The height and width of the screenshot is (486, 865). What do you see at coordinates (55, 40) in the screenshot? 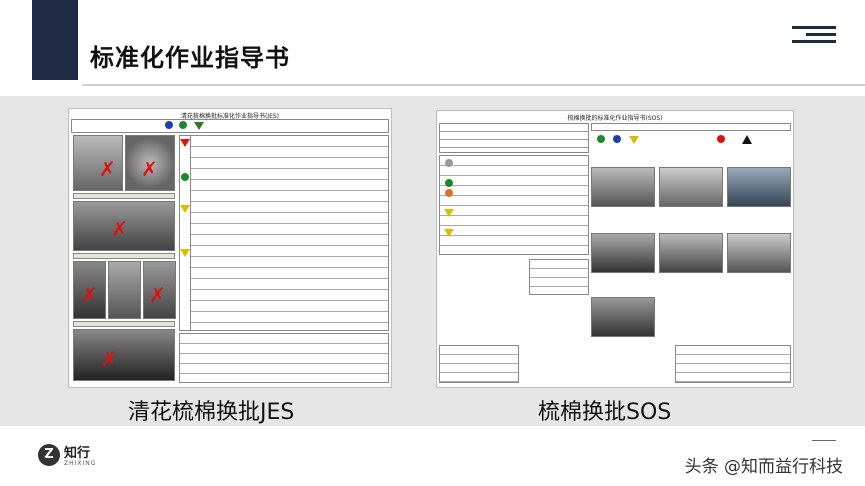
I see `corner-accent` at bounding box center [55, 40].